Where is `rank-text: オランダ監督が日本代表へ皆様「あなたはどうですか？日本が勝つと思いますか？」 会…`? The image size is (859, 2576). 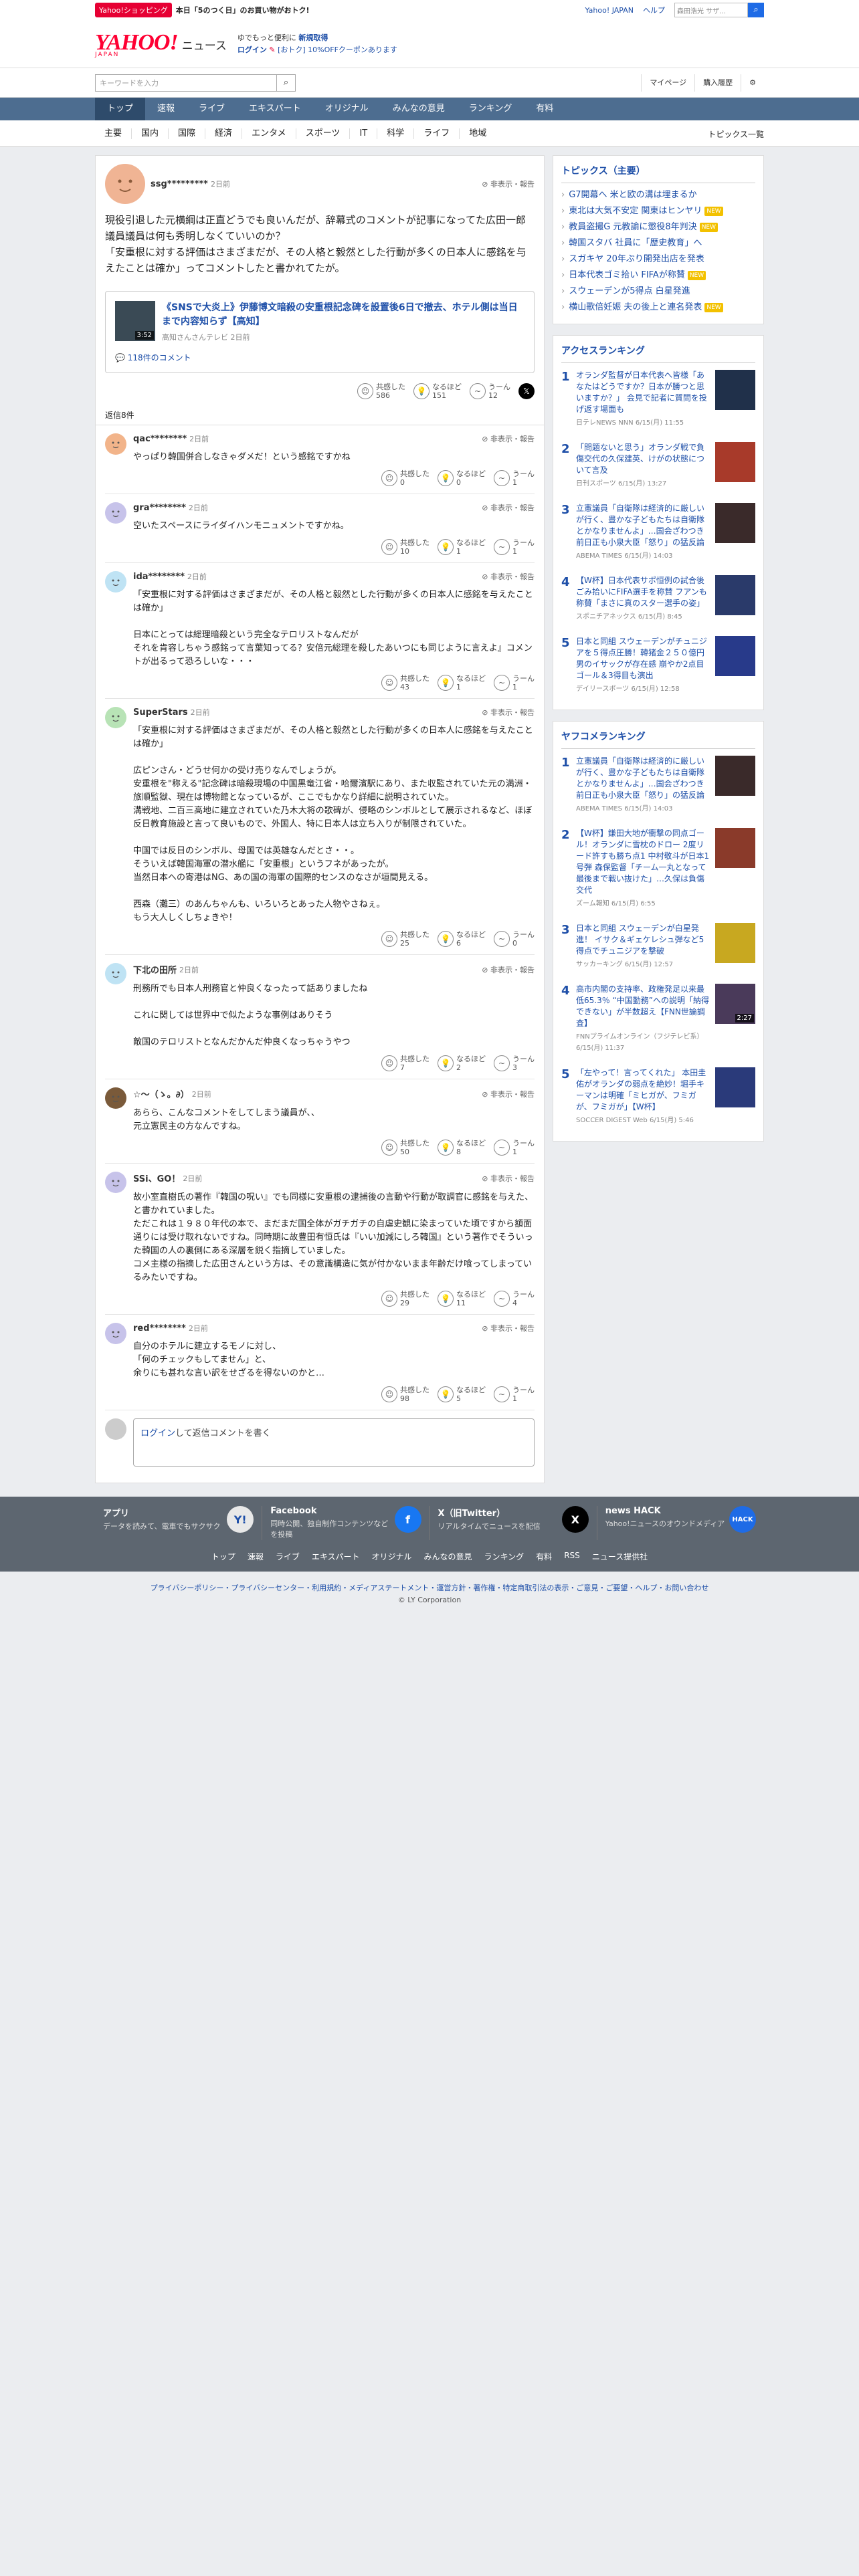 rank-text: オランダ監督が日本代表へ皆様「あなたはどうですか？日本が勝つと思いますか？」 会… is located at coordinates (643, 400).